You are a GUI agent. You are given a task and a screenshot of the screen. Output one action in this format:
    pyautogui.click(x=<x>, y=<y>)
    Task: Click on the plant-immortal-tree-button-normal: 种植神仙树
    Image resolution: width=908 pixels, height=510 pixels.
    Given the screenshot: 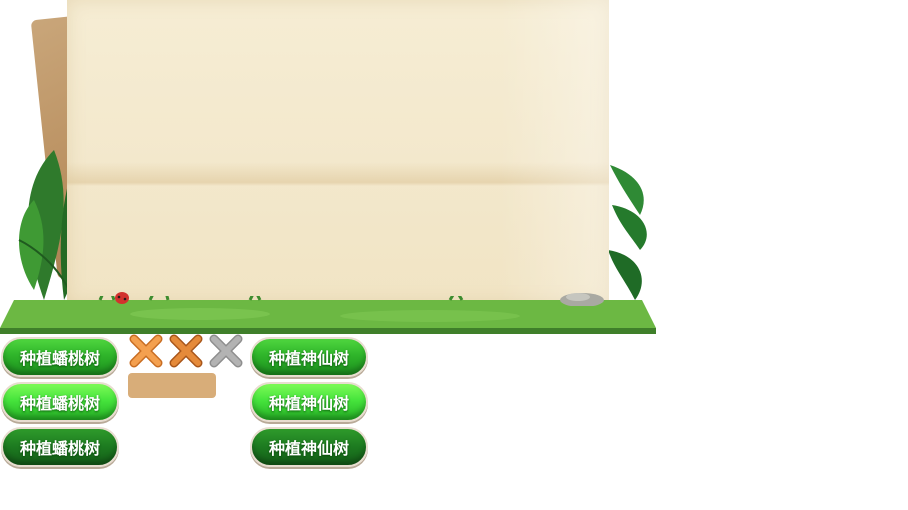 What is the action you would take?
    pyautogui.click(x=309, y=357)
    